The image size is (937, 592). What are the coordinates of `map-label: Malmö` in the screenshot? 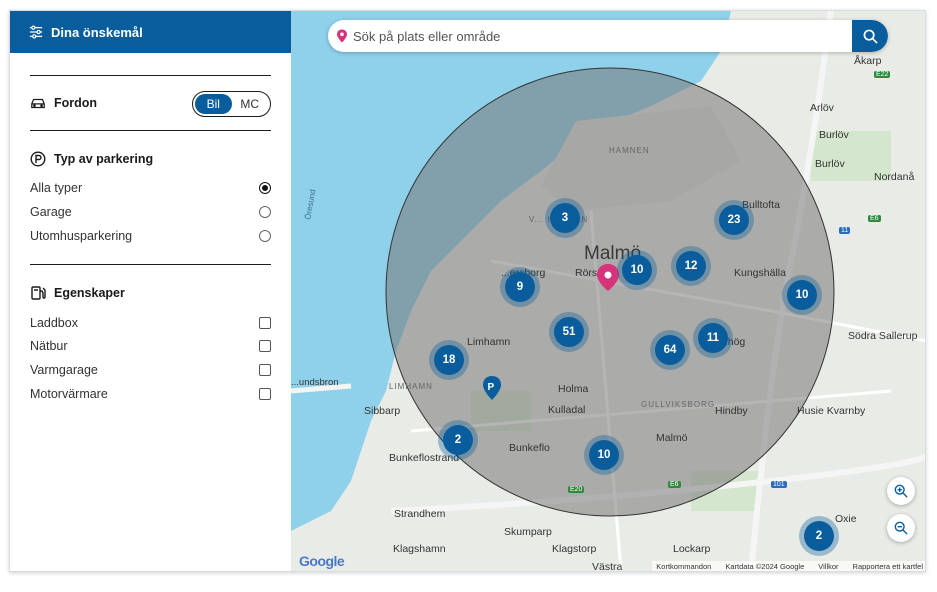 It's located at (672, 438).